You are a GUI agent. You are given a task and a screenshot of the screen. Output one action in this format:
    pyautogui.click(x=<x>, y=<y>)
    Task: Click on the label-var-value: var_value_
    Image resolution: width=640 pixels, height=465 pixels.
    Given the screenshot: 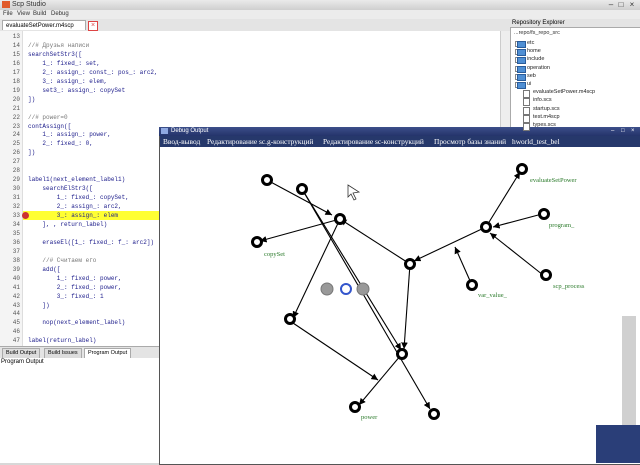 What is the action you would take?
    pyautogui.click(x=493, y=295)
    